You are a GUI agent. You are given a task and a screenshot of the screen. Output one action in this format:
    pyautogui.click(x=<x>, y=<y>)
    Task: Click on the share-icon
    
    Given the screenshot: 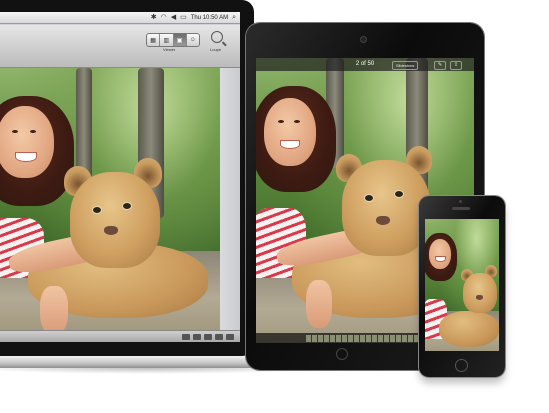 What is the action you would take?
    pyautogui.click(x=230, y=336)
    